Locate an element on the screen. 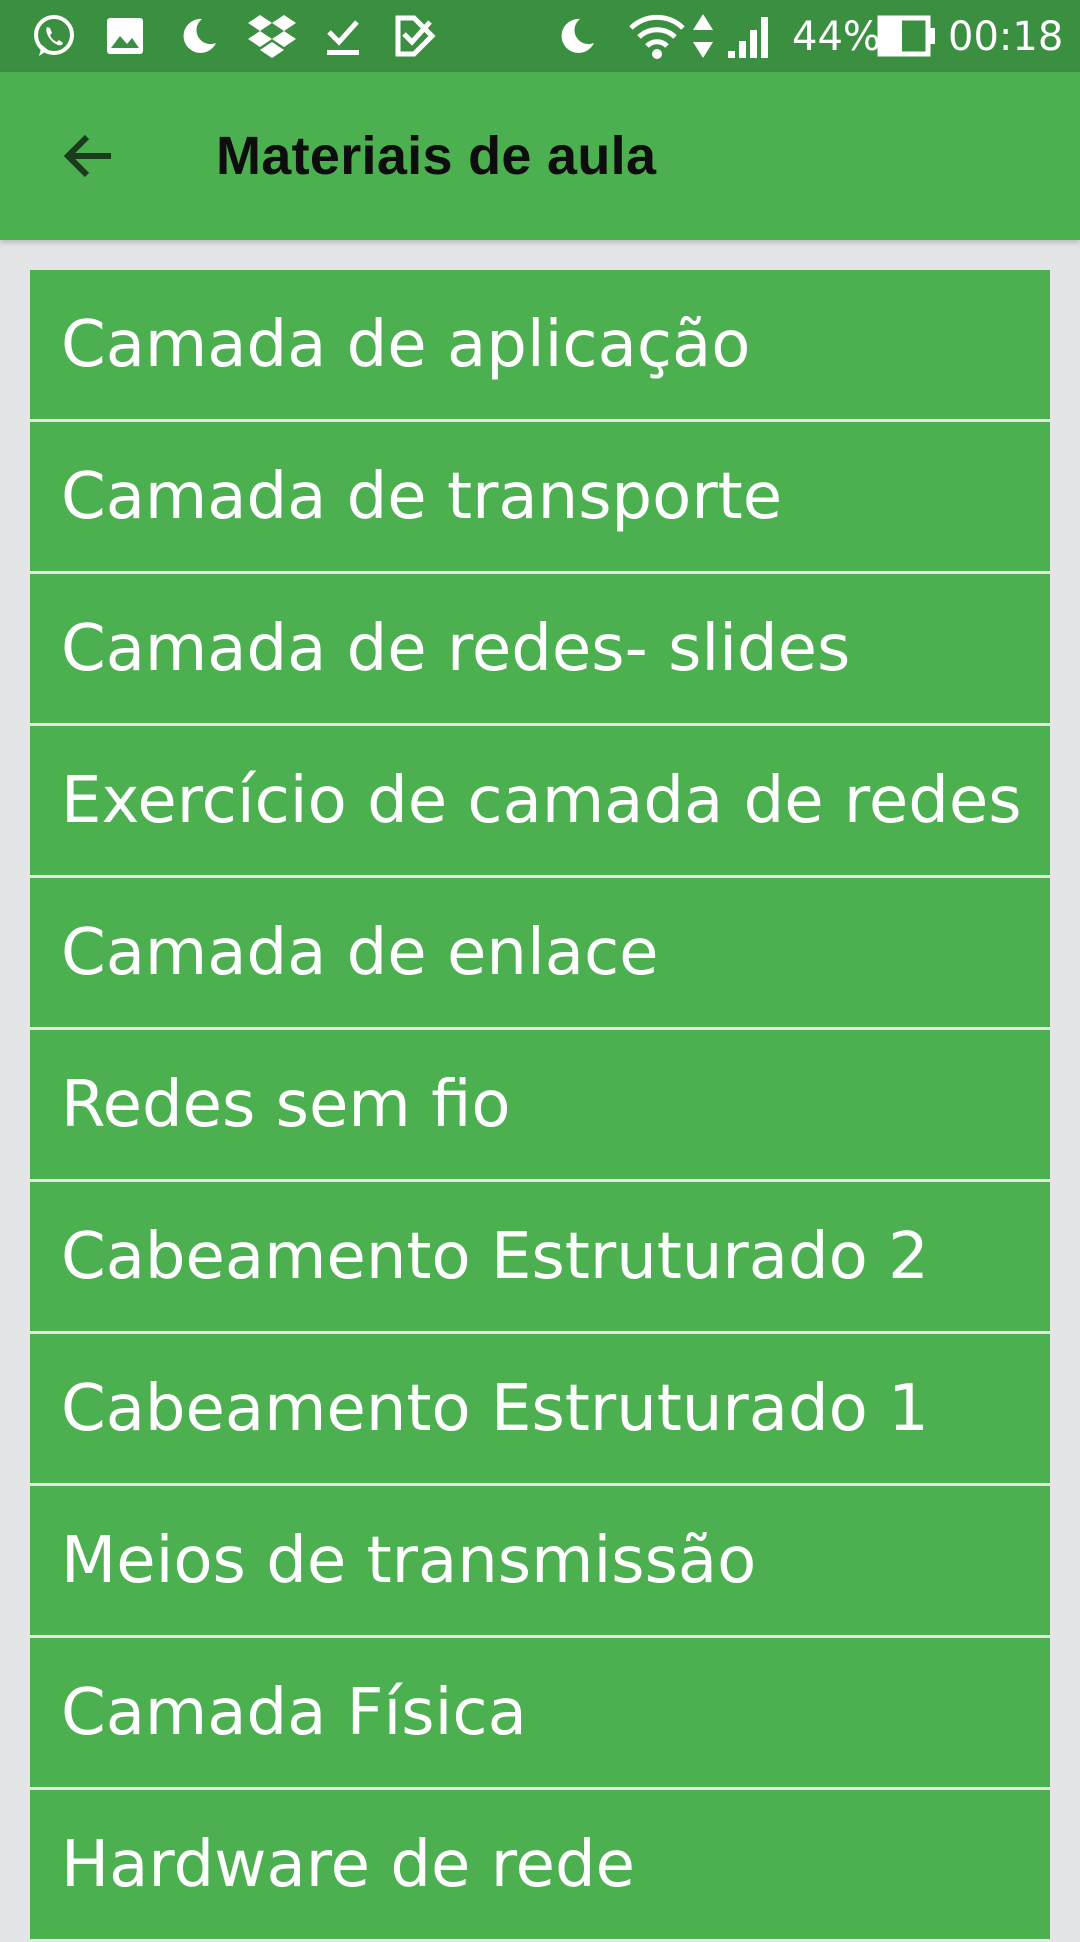 The image size is (1080, 1942). image-icon is located at coordinates (125, 36).